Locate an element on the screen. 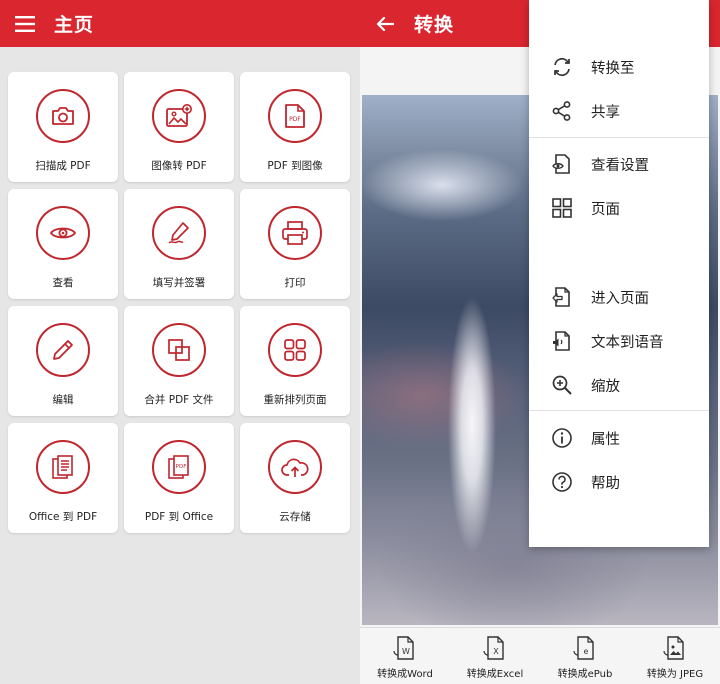 The image size is (720, 684). convert-excel-icon: X is located at coordinates (493, 648).